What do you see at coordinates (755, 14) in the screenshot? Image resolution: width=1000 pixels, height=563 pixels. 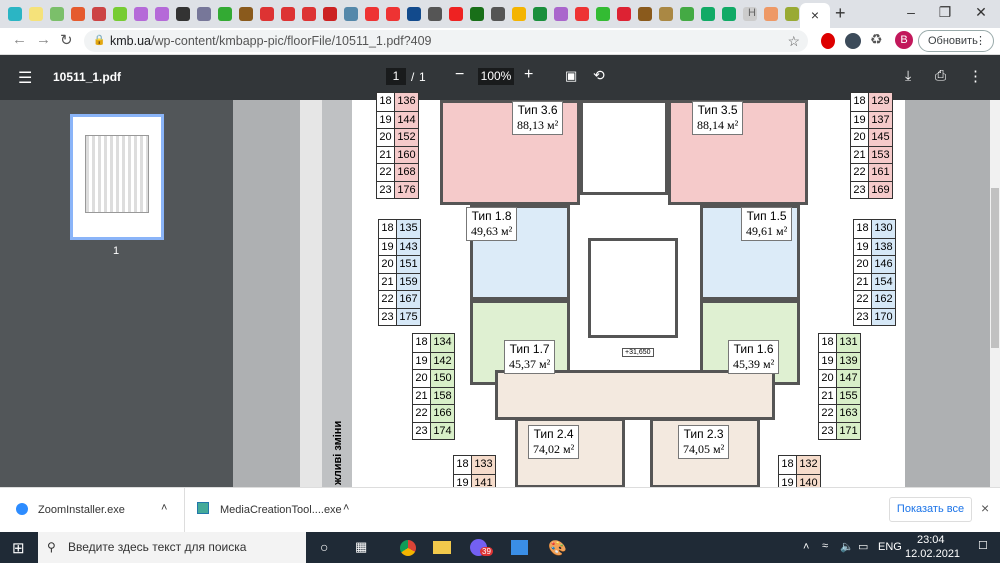 I see `tab-letter: H` at bounding box center [755, 14].